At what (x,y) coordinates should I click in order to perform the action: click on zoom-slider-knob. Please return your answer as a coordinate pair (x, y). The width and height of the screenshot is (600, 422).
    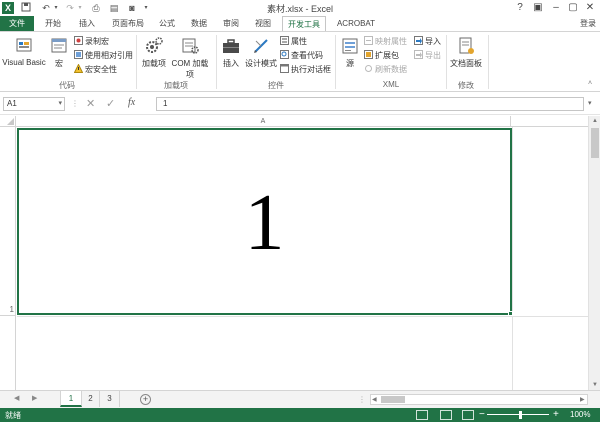
    Looking at the image, I should click on (520, 415).